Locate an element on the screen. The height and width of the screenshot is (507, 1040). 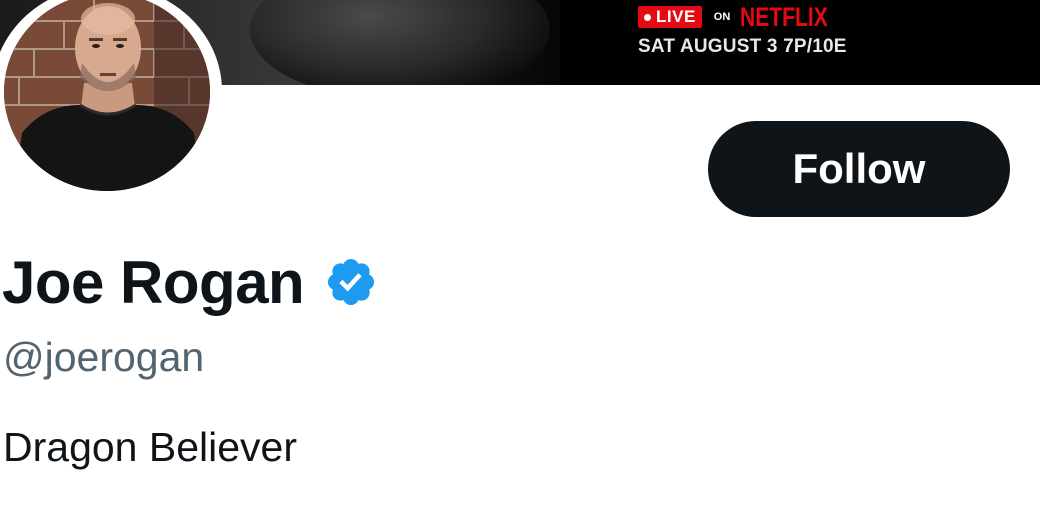
user-handle: @joerogan is located at coordinates (104, 357).